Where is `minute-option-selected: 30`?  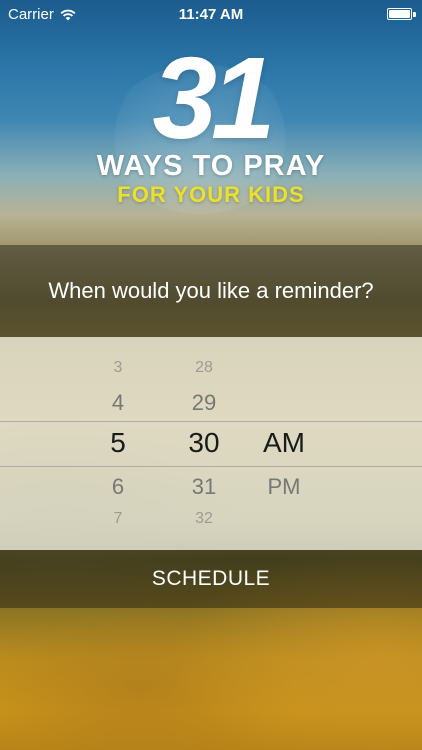
minute-option-selected: 30 is located at coordinates (204, 443).